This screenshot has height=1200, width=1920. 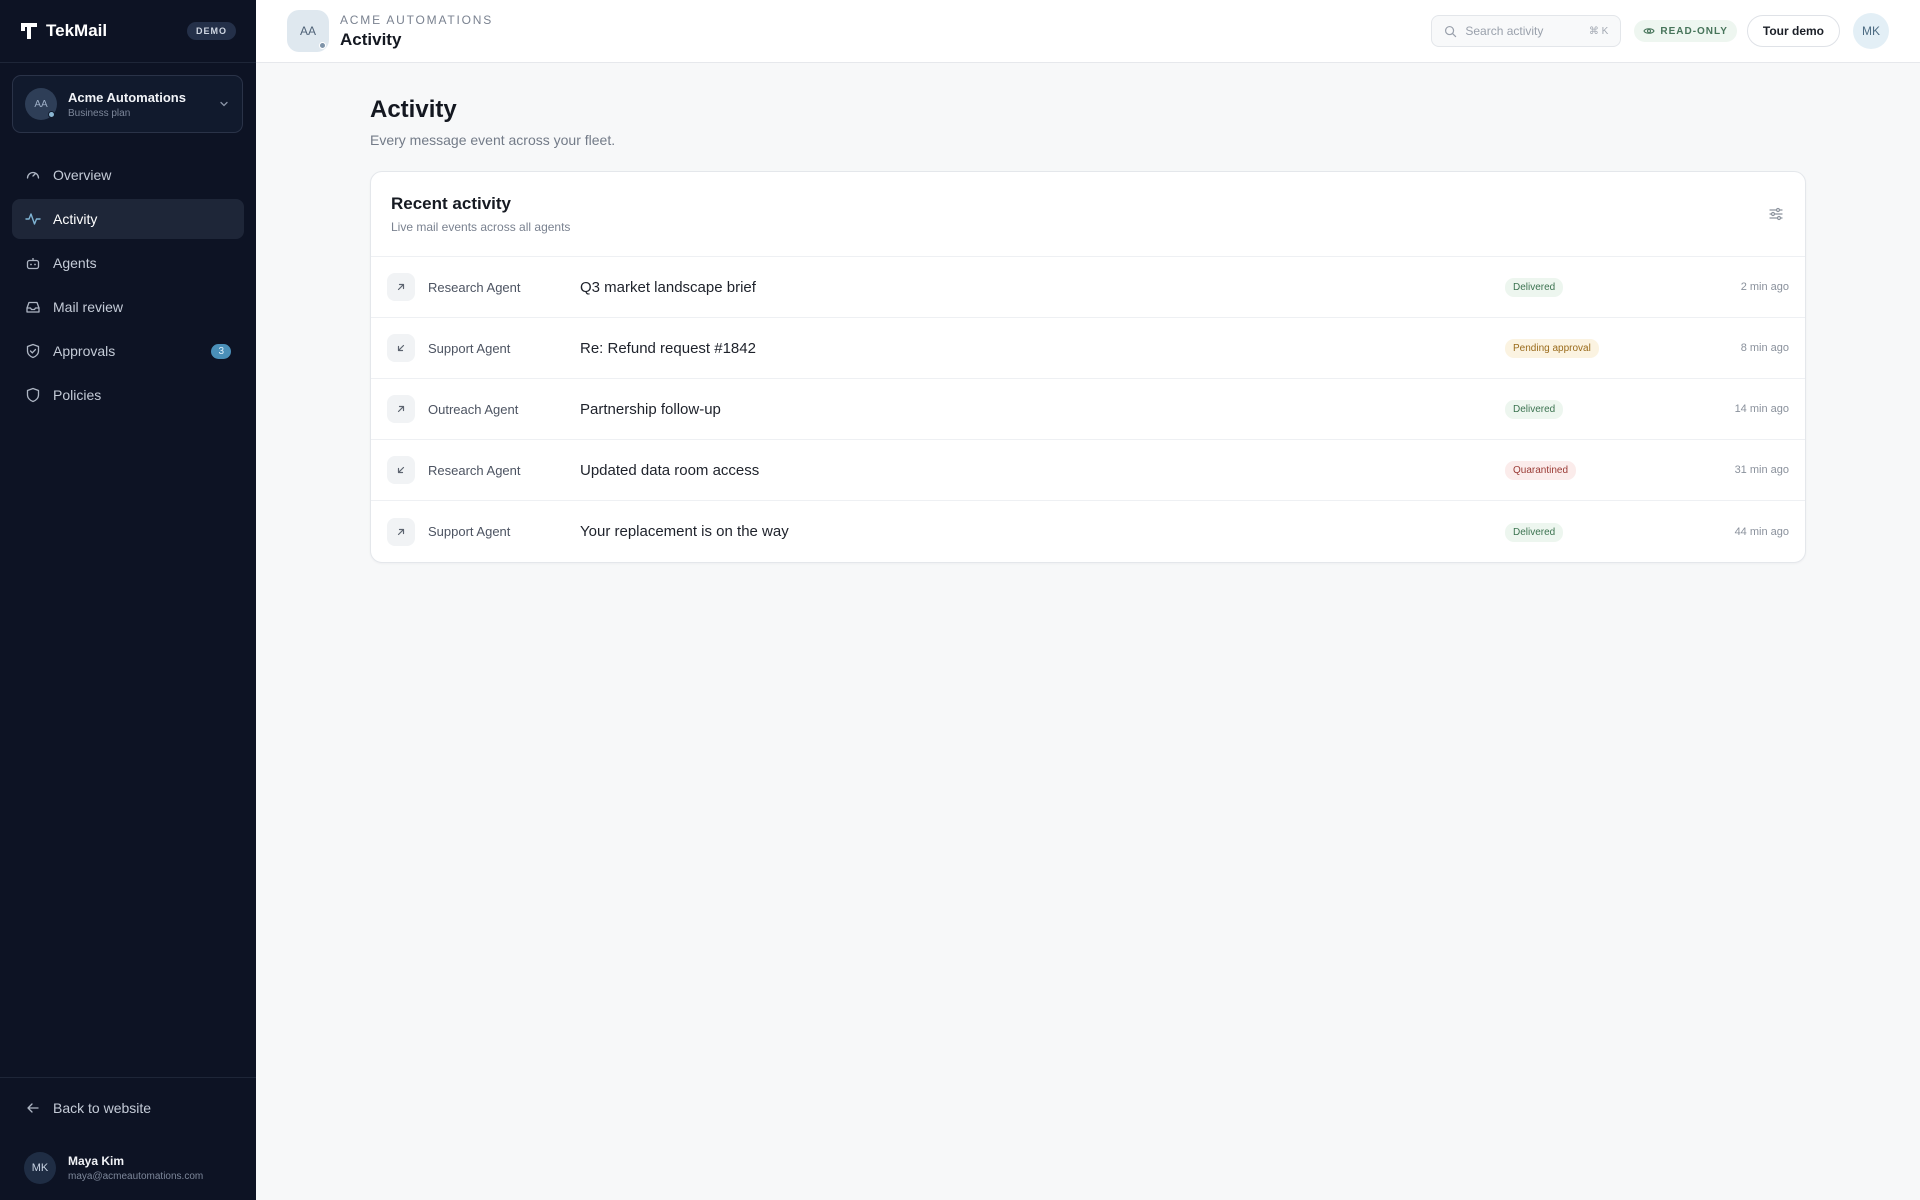 I want to click on user-avatar: MK, so click(x=40, y=1168).